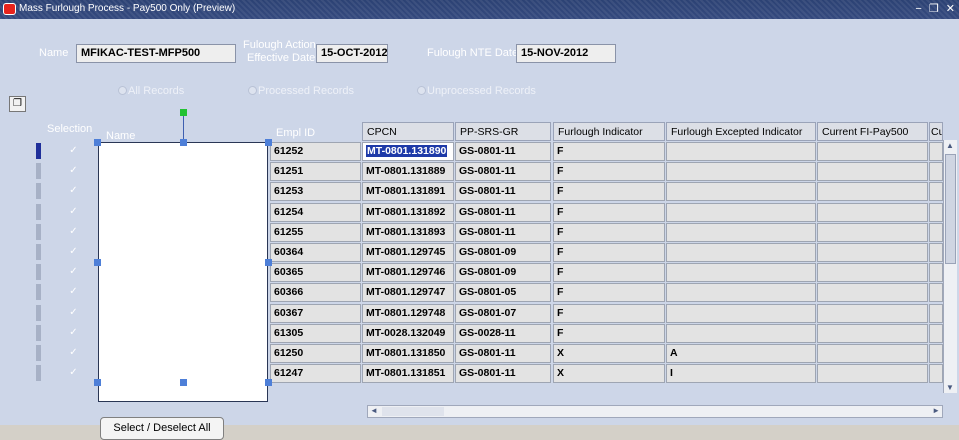 The width and height of the screenshot is (959, 440). Describe the element at coordinates (315, 191) in the screenshot. I see `cell-empl-id: 61253` at that location.